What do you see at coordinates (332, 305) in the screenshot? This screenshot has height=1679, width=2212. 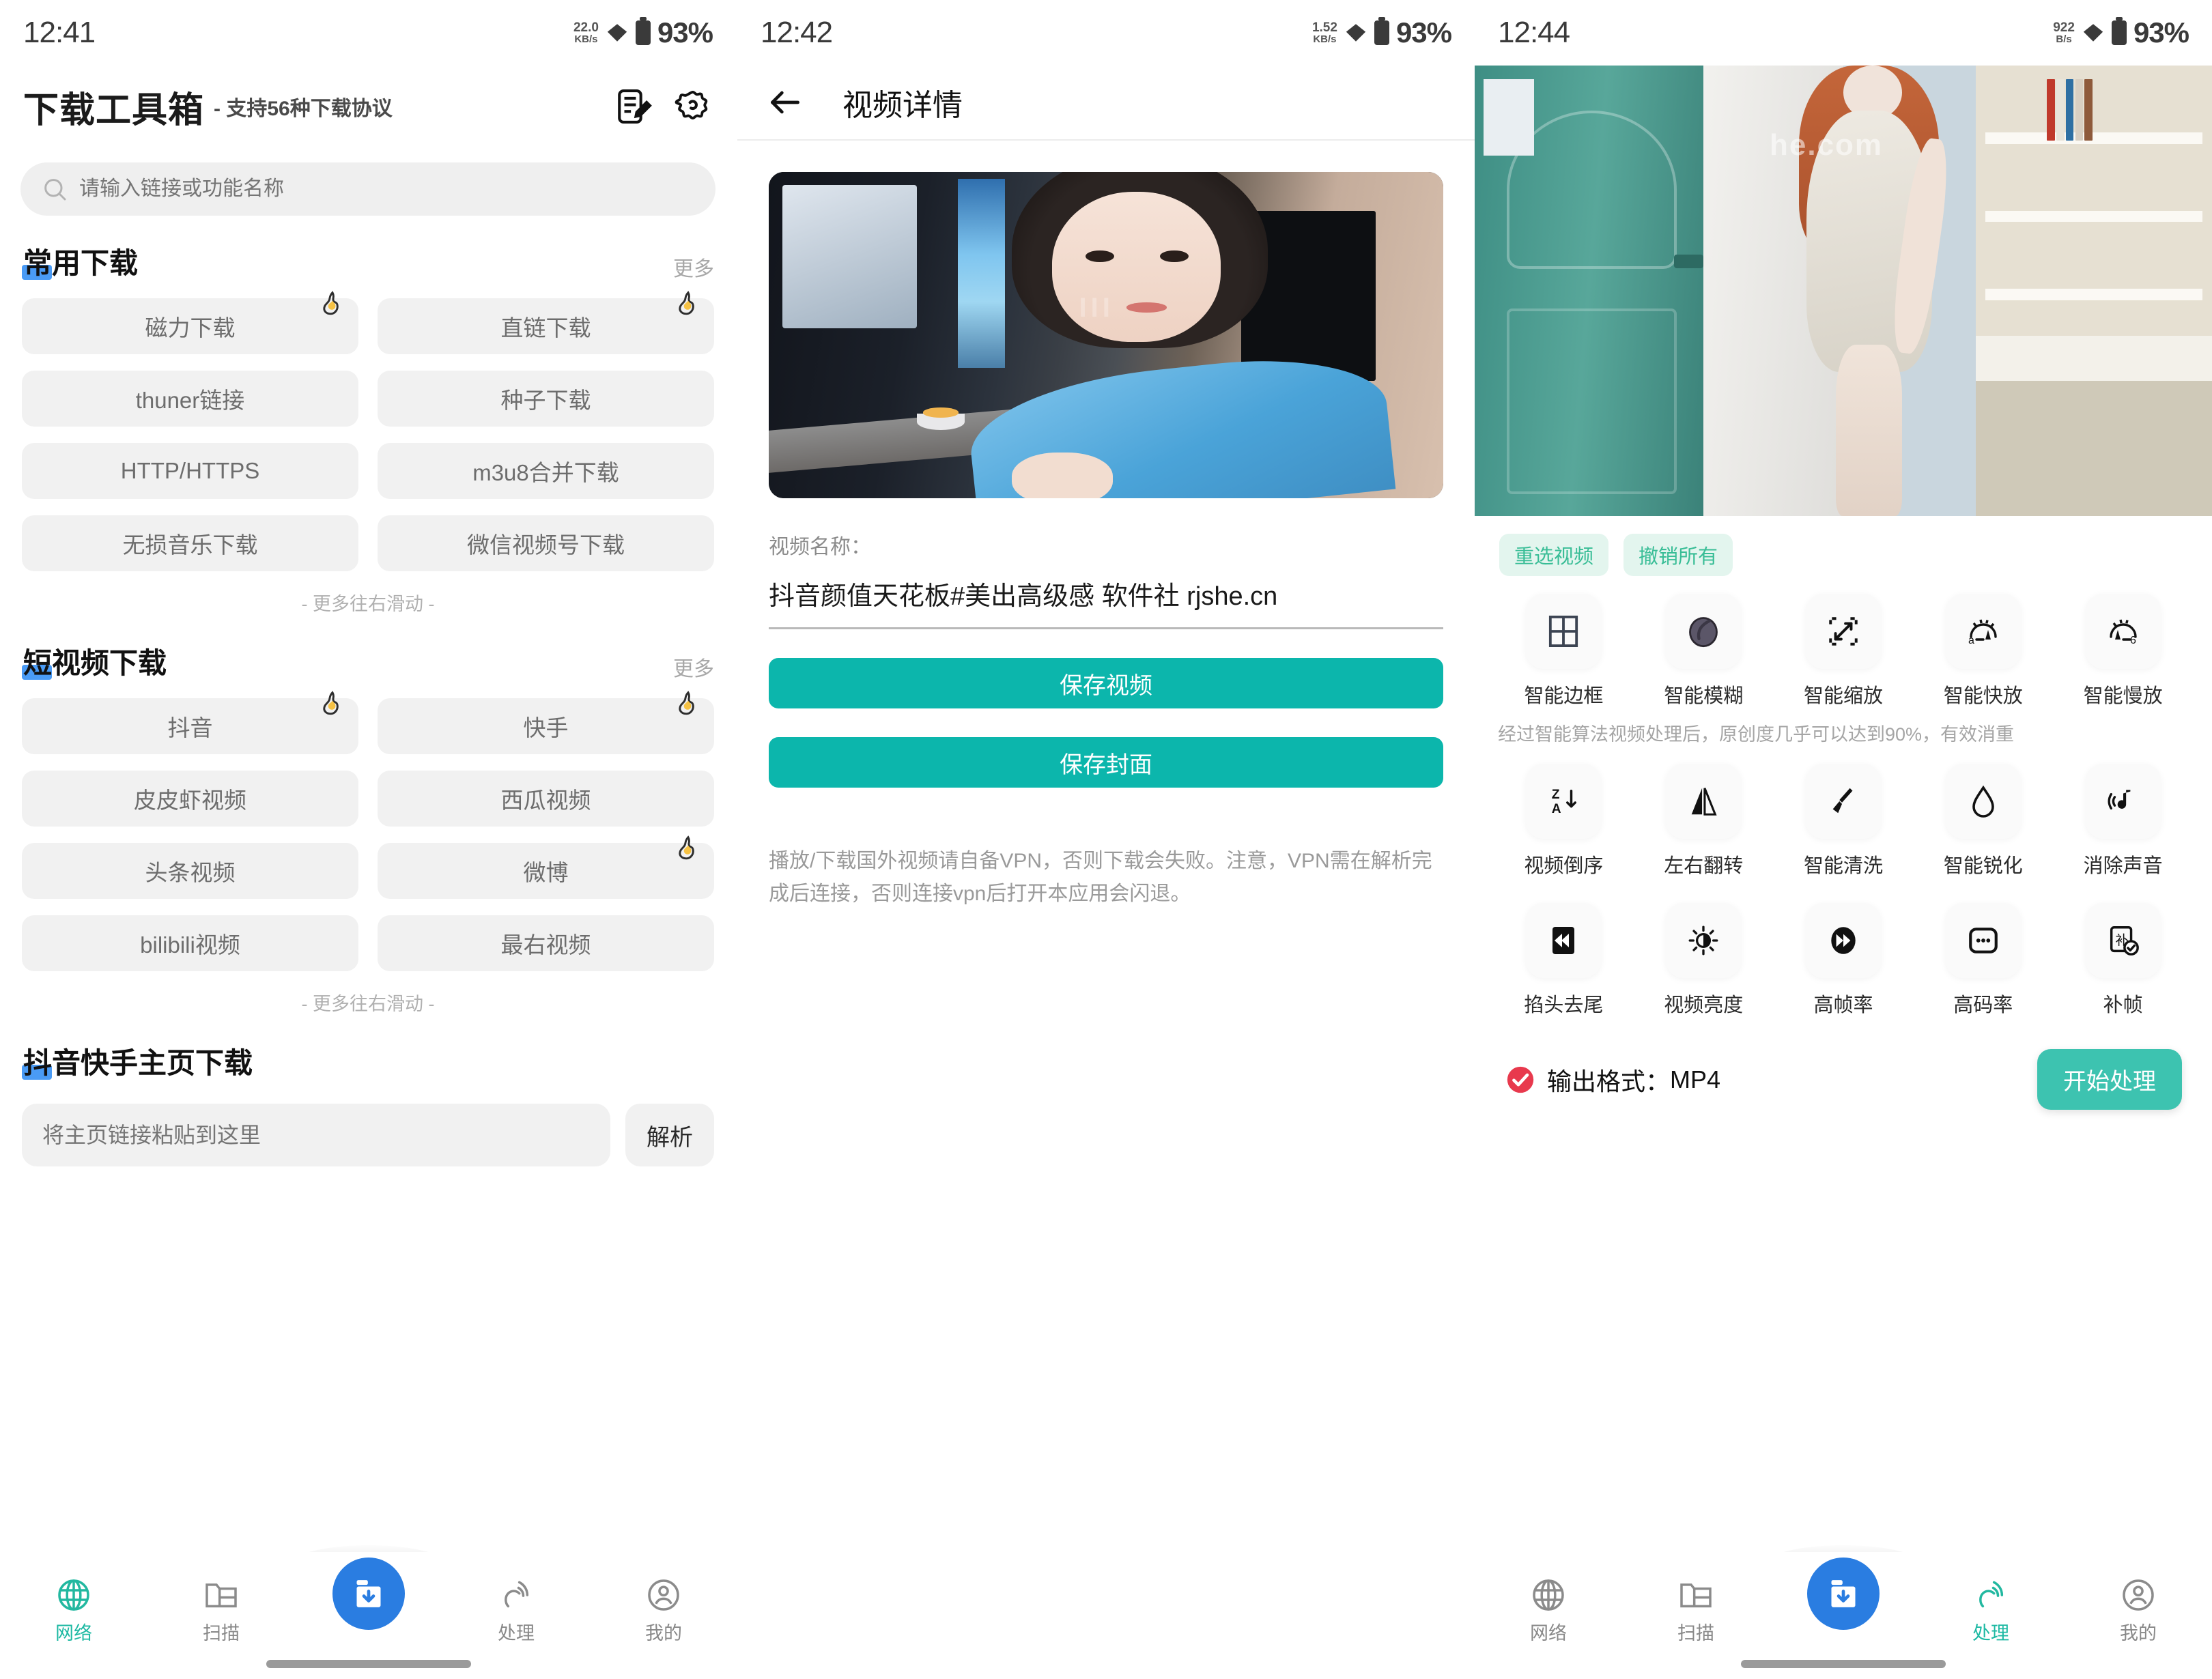 I see `fire-icon` at bounding box center [332, 305].